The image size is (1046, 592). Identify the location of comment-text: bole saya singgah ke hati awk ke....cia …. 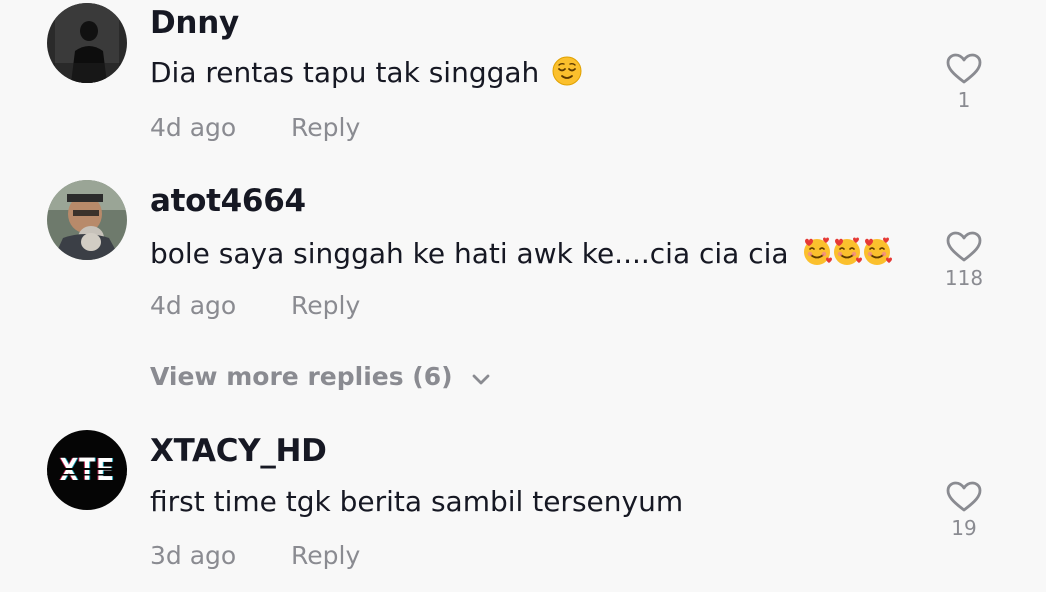
(521, 254).